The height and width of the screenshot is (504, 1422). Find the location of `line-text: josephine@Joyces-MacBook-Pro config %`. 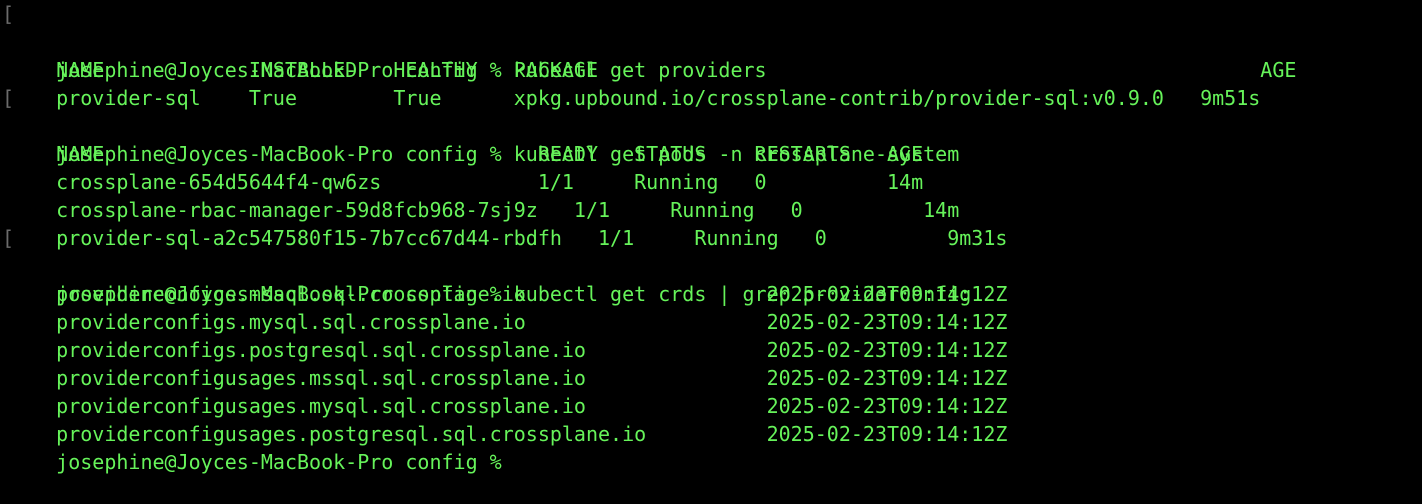

line-text: josephine@Joyces-MacBook-Pro config % is located at coordinates (279, 462).